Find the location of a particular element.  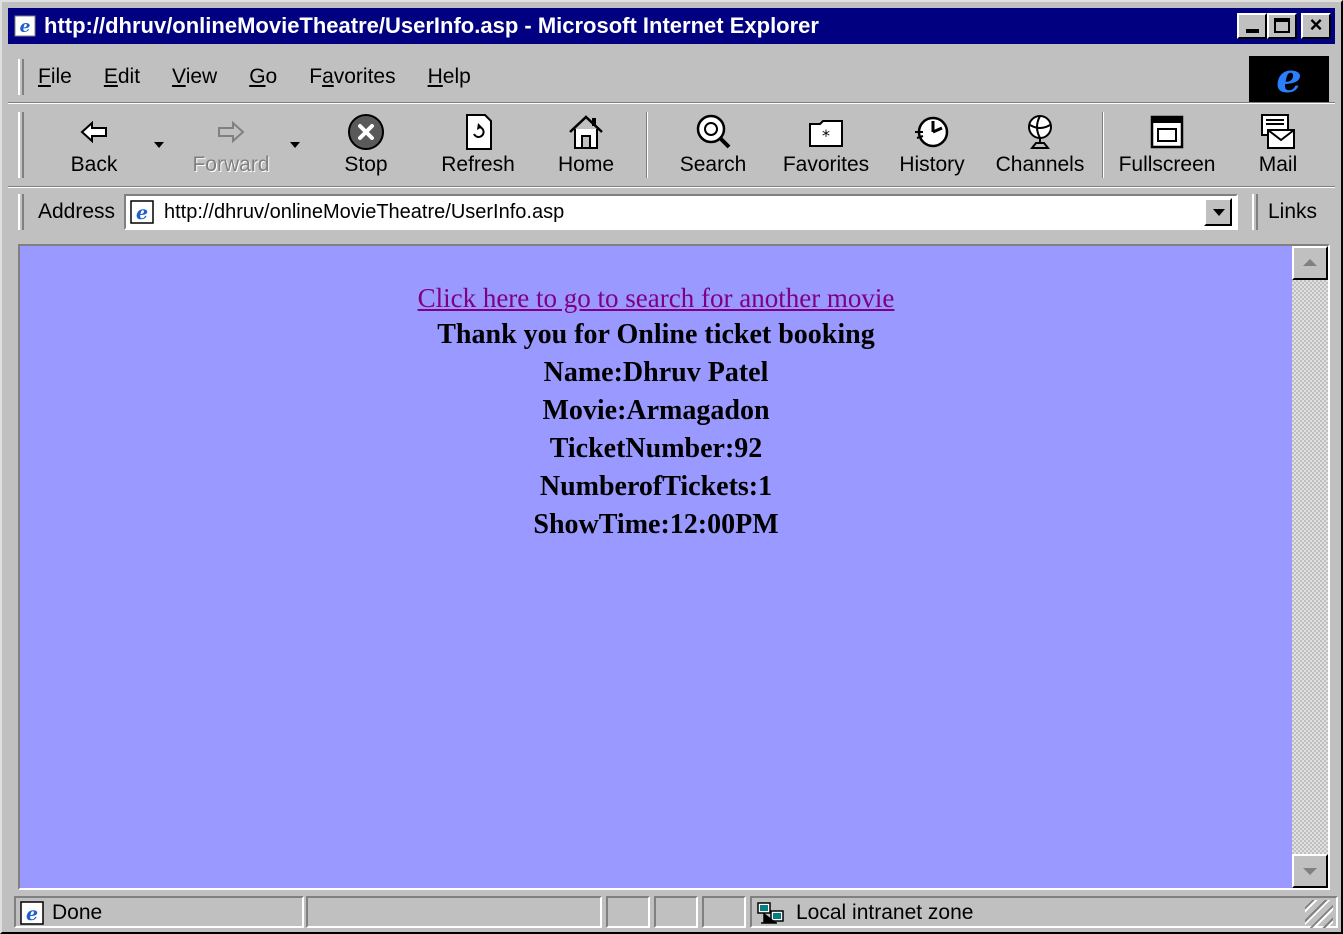

close-button: × is located at coordinates (1316, 26).